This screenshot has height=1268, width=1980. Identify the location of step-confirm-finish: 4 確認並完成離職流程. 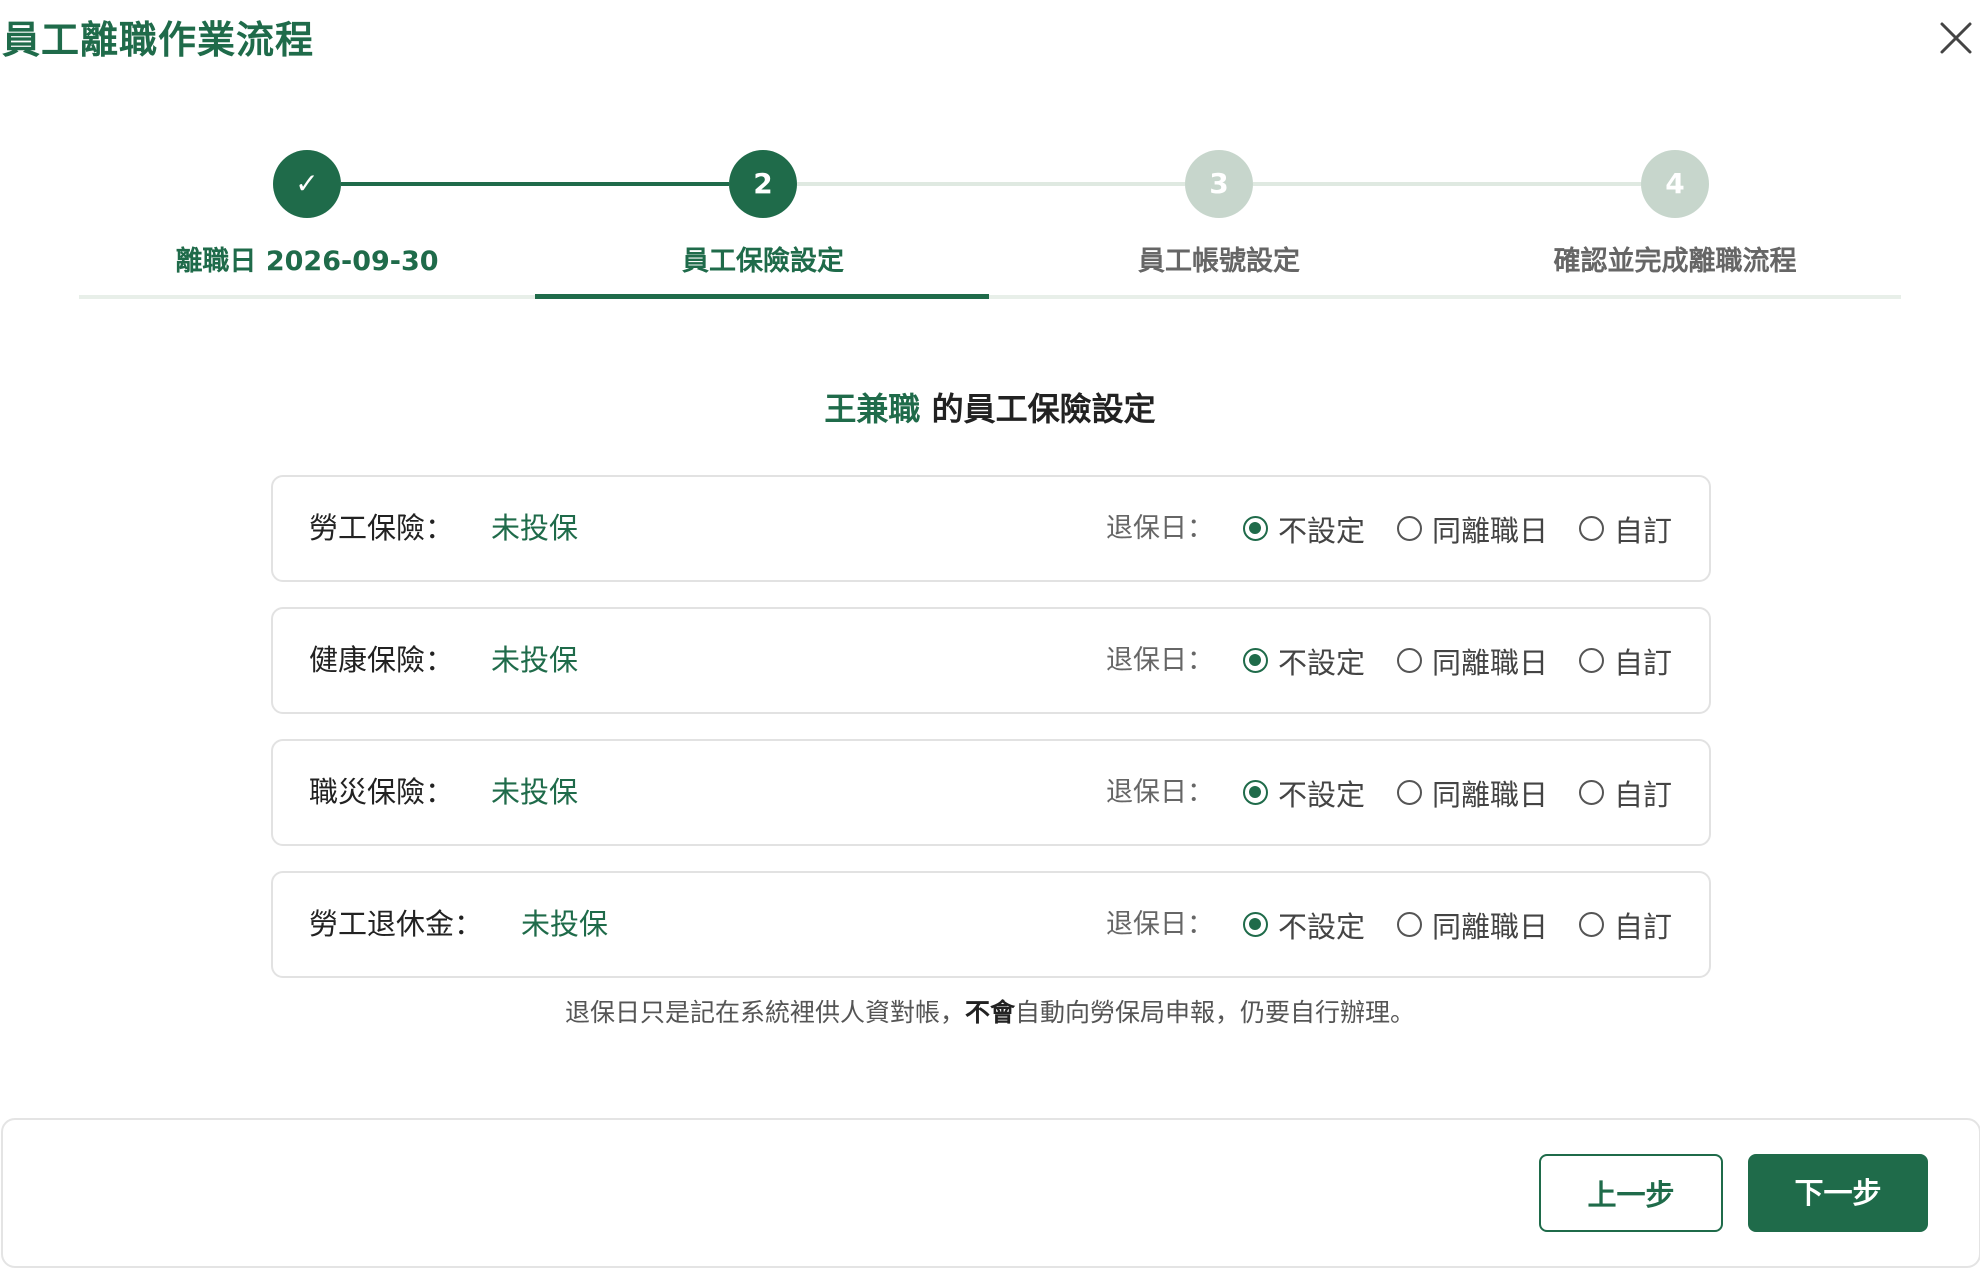
(1675, 220).